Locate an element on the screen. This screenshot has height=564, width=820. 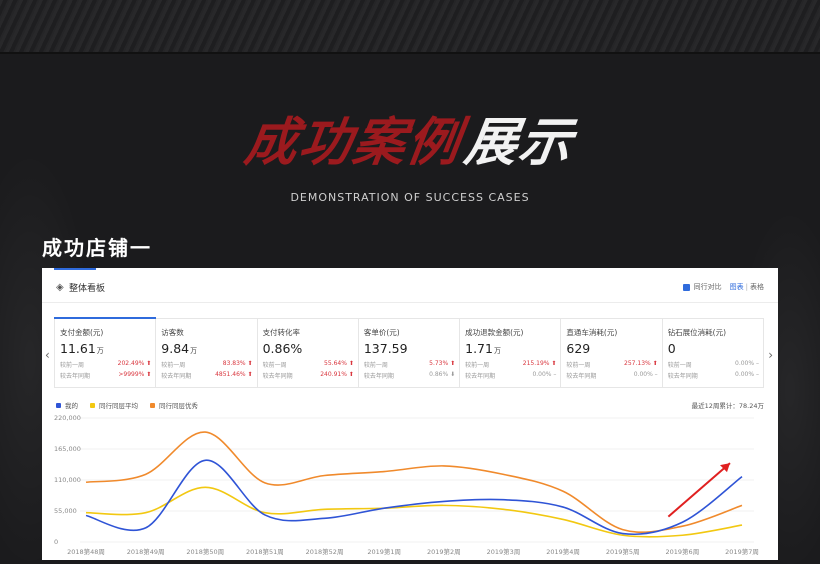
view-table-link: 表格 is located at coordinates (757, 287).